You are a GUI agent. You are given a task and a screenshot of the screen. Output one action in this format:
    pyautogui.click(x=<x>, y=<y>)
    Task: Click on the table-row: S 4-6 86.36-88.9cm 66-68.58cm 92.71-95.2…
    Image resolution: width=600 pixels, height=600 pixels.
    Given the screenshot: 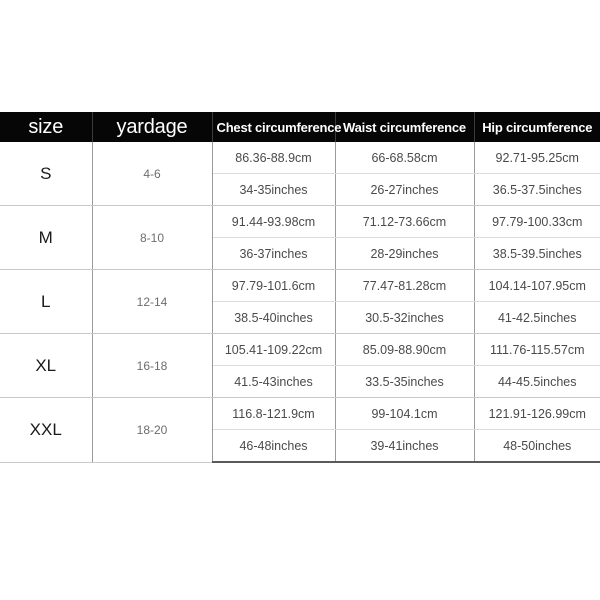 What is the action you would take?
    pyautogui.click(x=300, y=174)
    